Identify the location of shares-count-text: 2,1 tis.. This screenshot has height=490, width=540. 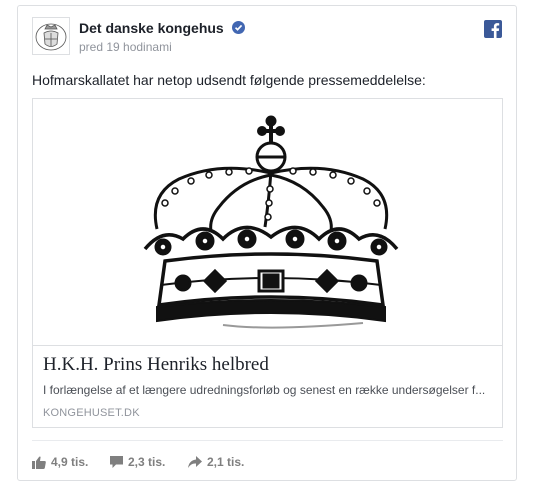
(226, 462).